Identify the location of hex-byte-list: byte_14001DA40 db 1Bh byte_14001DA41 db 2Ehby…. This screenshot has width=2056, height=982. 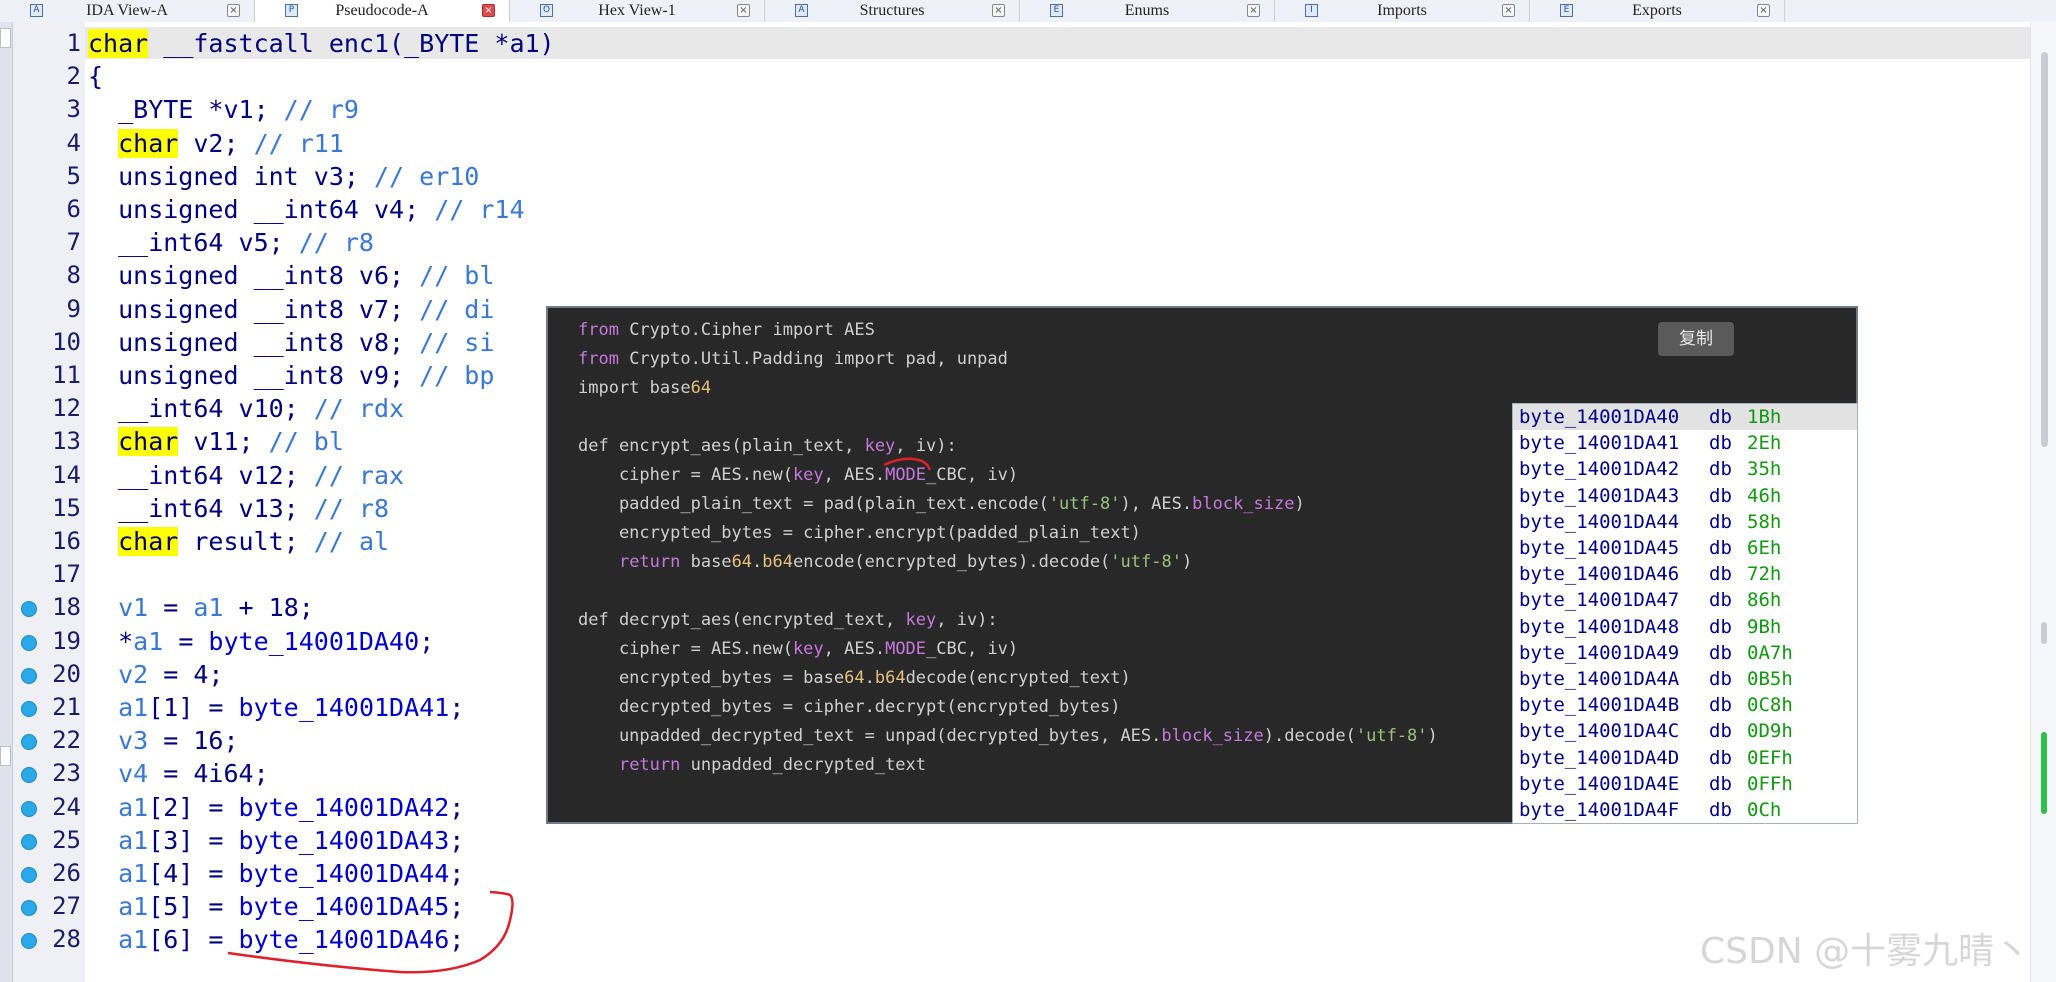
(1685, 613).